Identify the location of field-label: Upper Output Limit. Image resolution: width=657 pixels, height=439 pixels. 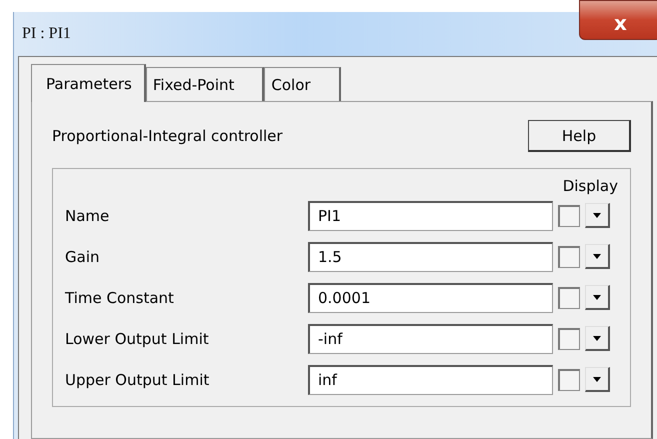
(137, 379).